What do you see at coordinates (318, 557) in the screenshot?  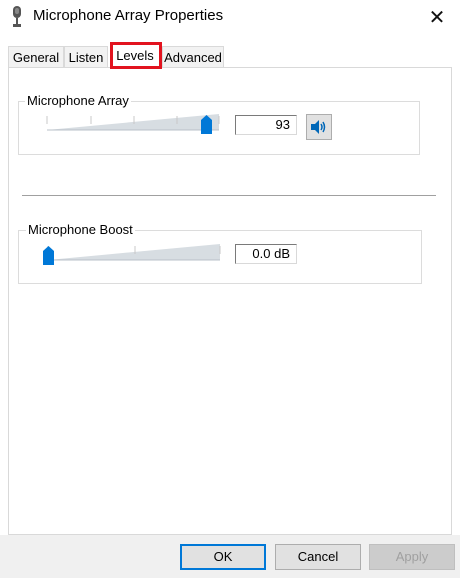 I see `cancel-button: Cancel` at bounding box center [318, 557].